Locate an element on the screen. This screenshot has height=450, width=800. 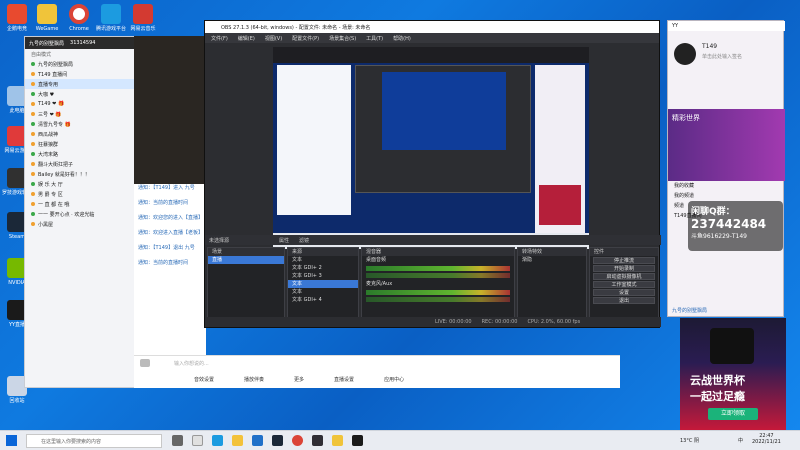
avatar is located at coordinates (685, 54).